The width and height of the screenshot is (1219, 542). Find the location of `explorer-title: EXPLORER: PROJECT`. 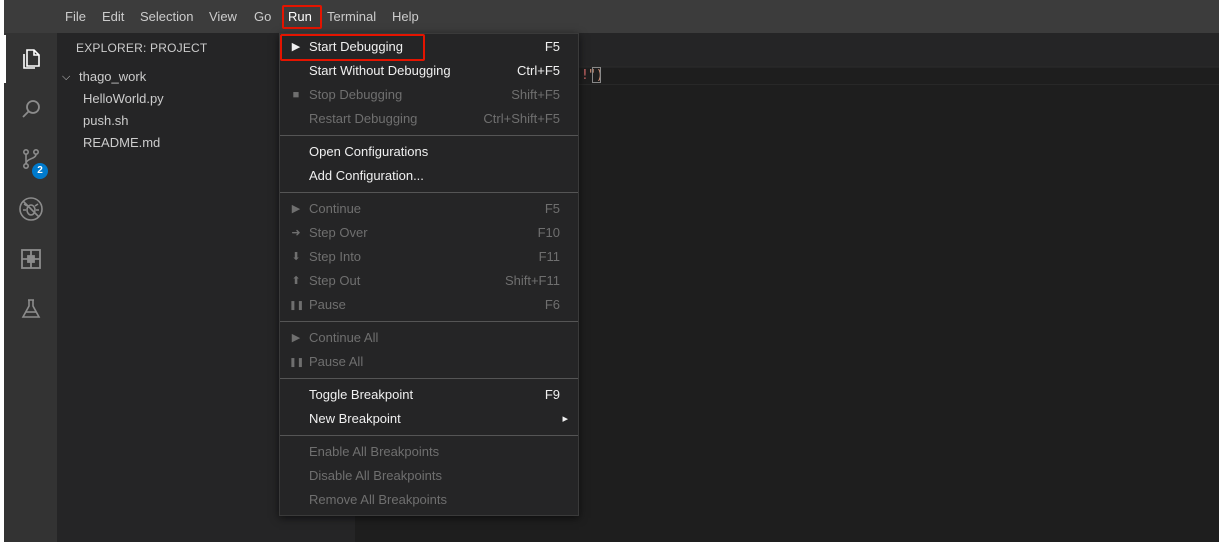

explorer-title: EXPLORER: PROJECT is located at coordinates (142, 48).